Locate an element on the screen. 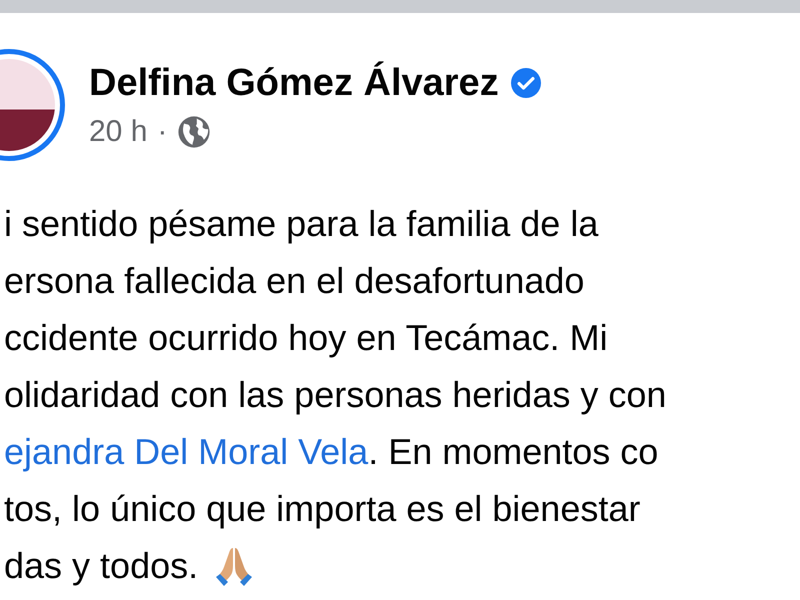  post-text-line: tos, lo único que importa es el bienestar is located at coordinates (322, 509).